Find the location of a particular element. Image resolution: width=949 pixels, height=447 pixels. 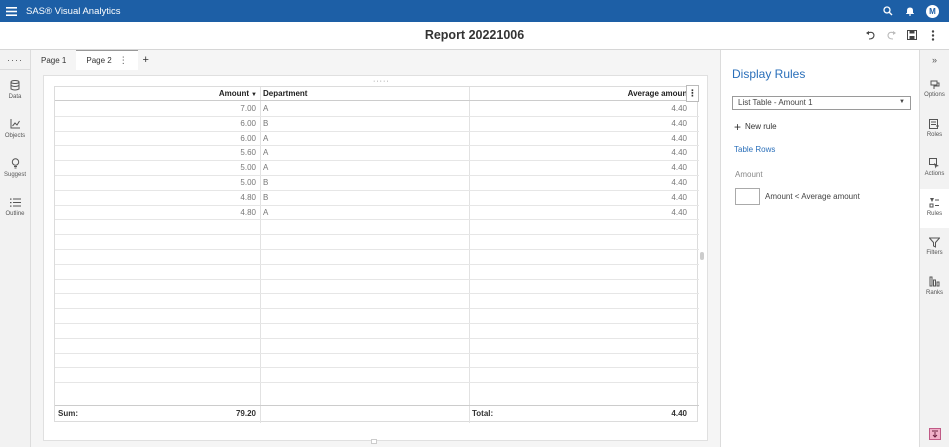

table-row: 5.00 A 4.40 is located at coordinates (377, 168).